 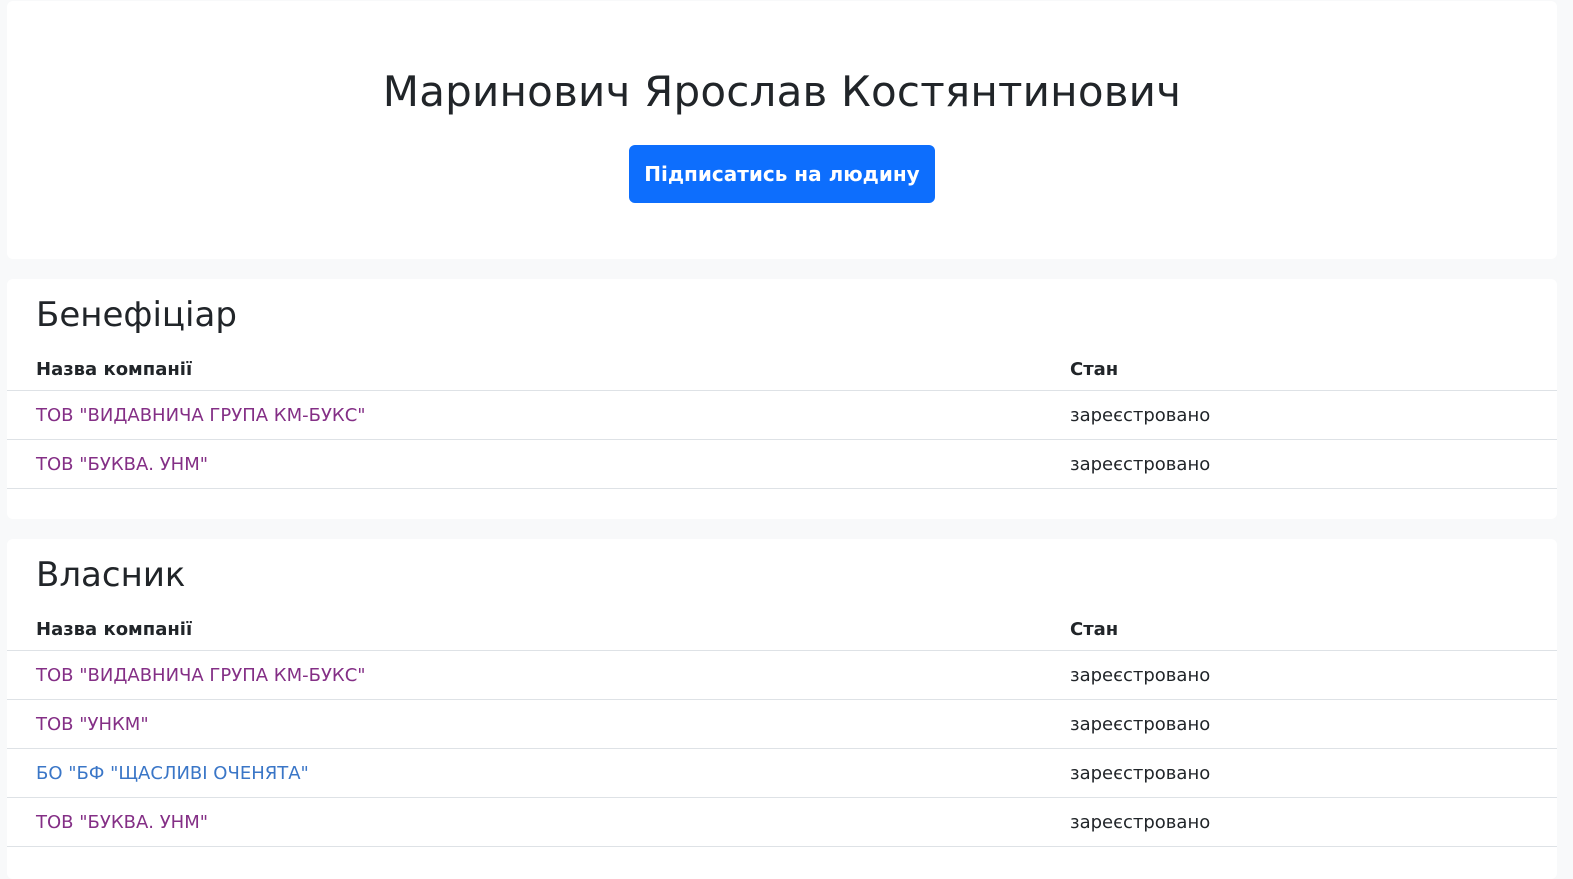 I want to click on table-row: БО "БФ "ЩАСЛИВІ ОЧЕНЯТА" зареєстровано, so click(x=782, y=773).